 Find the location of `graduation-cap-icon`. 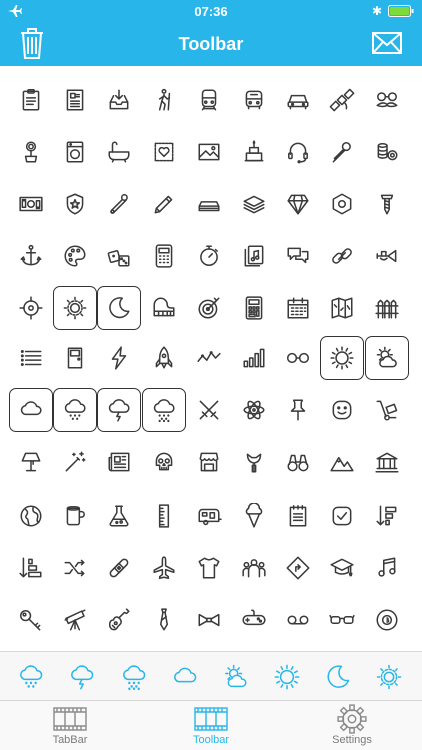

graduation-cap-icon is located at coordinates (342, 568).